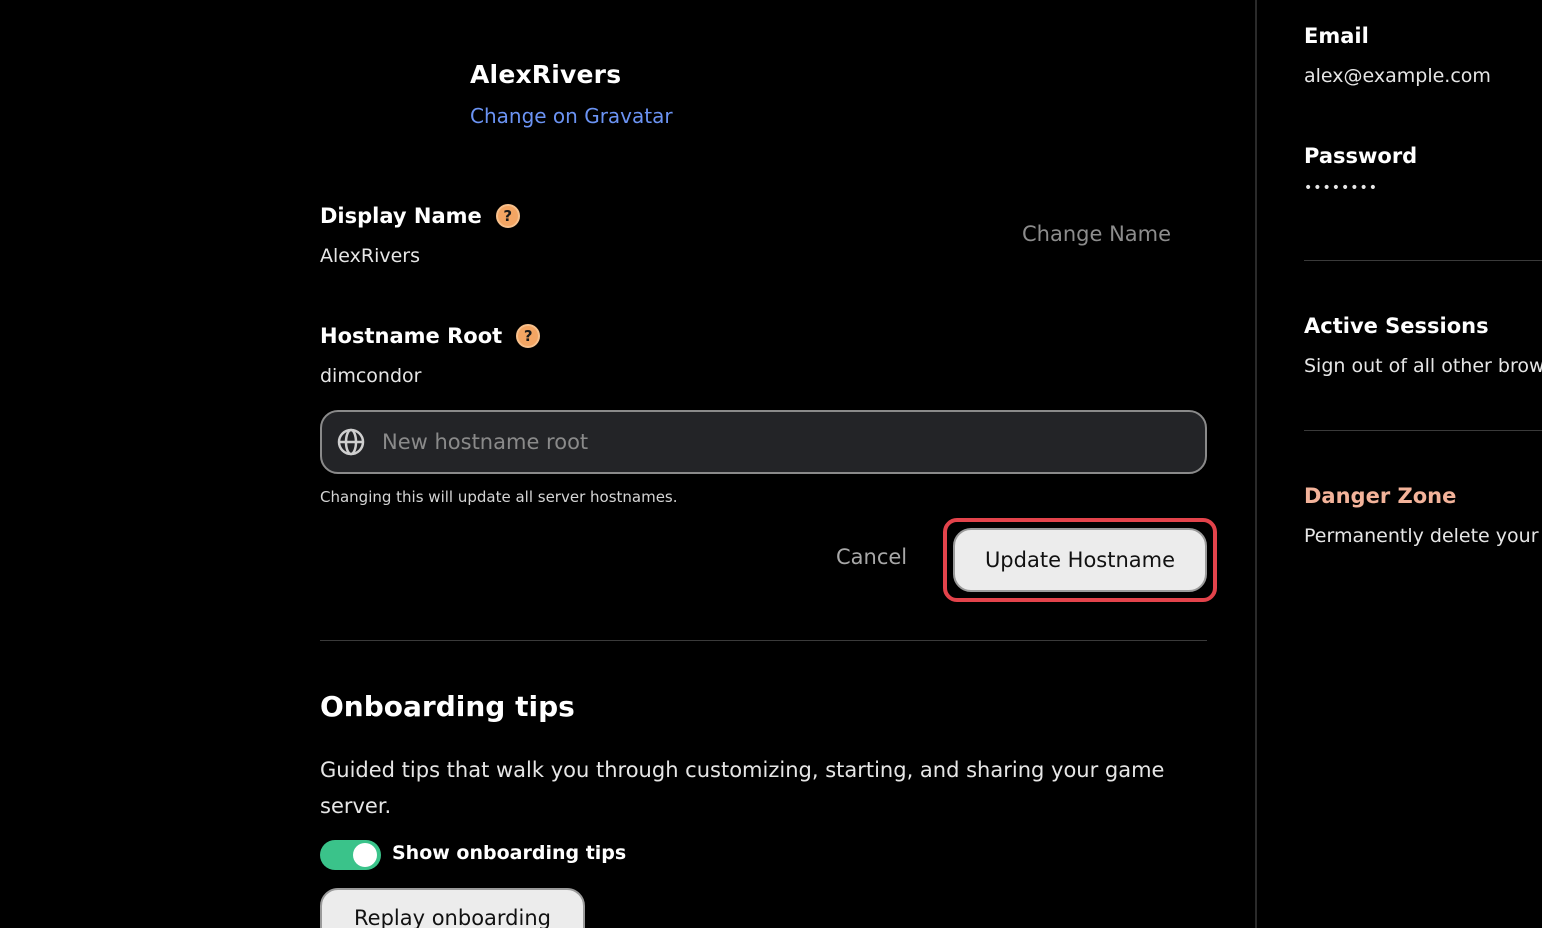 The image size is (1542, 928). Describe the element at coordinates (782, 442) in the screenshot. I see `hostname-input` at that location.